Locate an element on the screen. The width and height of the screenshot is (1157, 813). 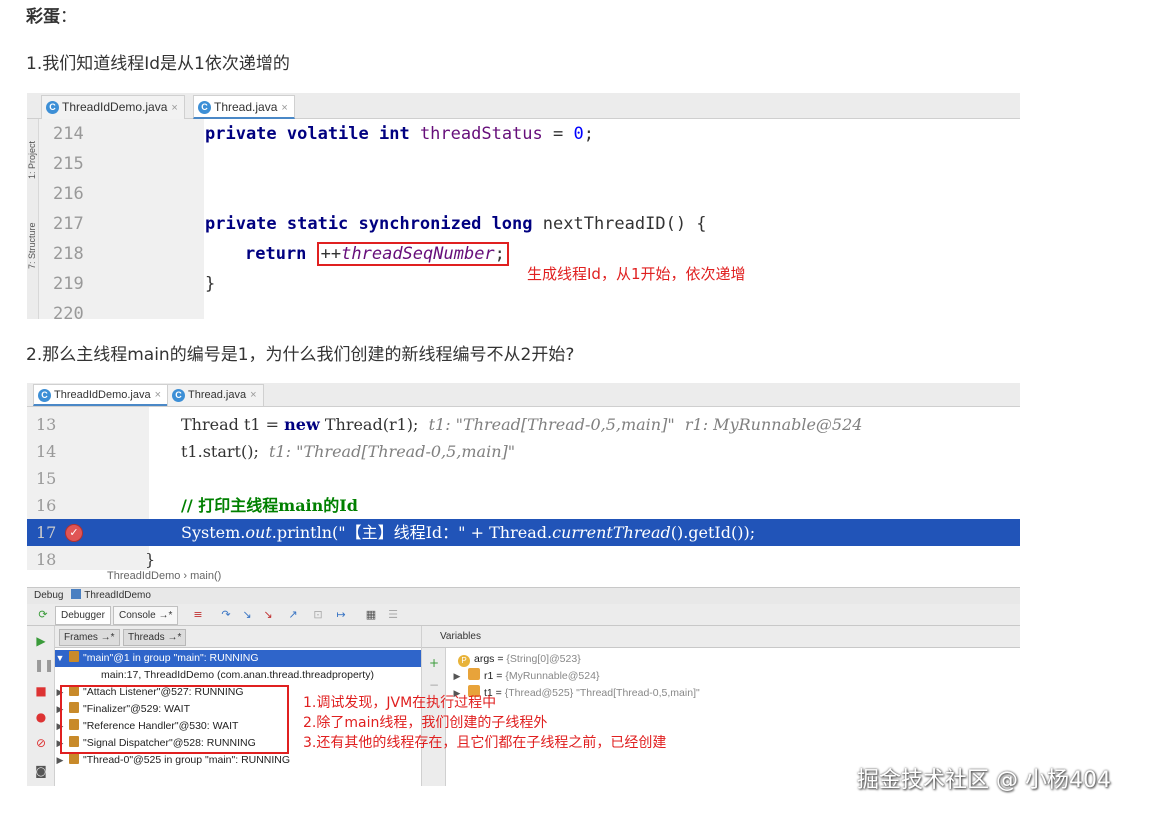
variable-icon is located at coordinates (474, 674).